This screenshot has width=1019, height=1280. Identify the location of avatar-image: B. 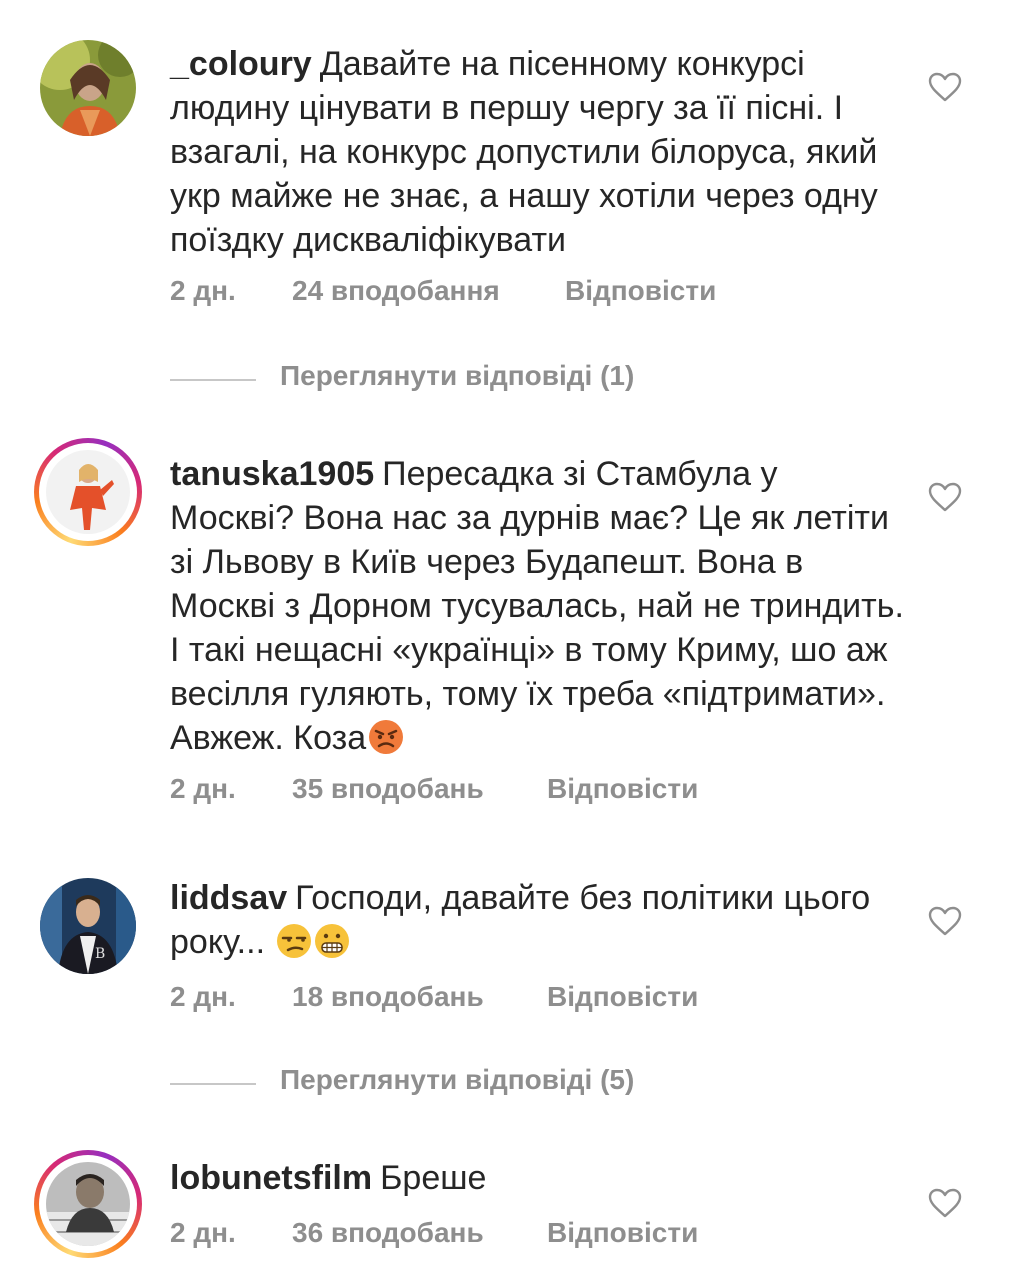
(88, 926).